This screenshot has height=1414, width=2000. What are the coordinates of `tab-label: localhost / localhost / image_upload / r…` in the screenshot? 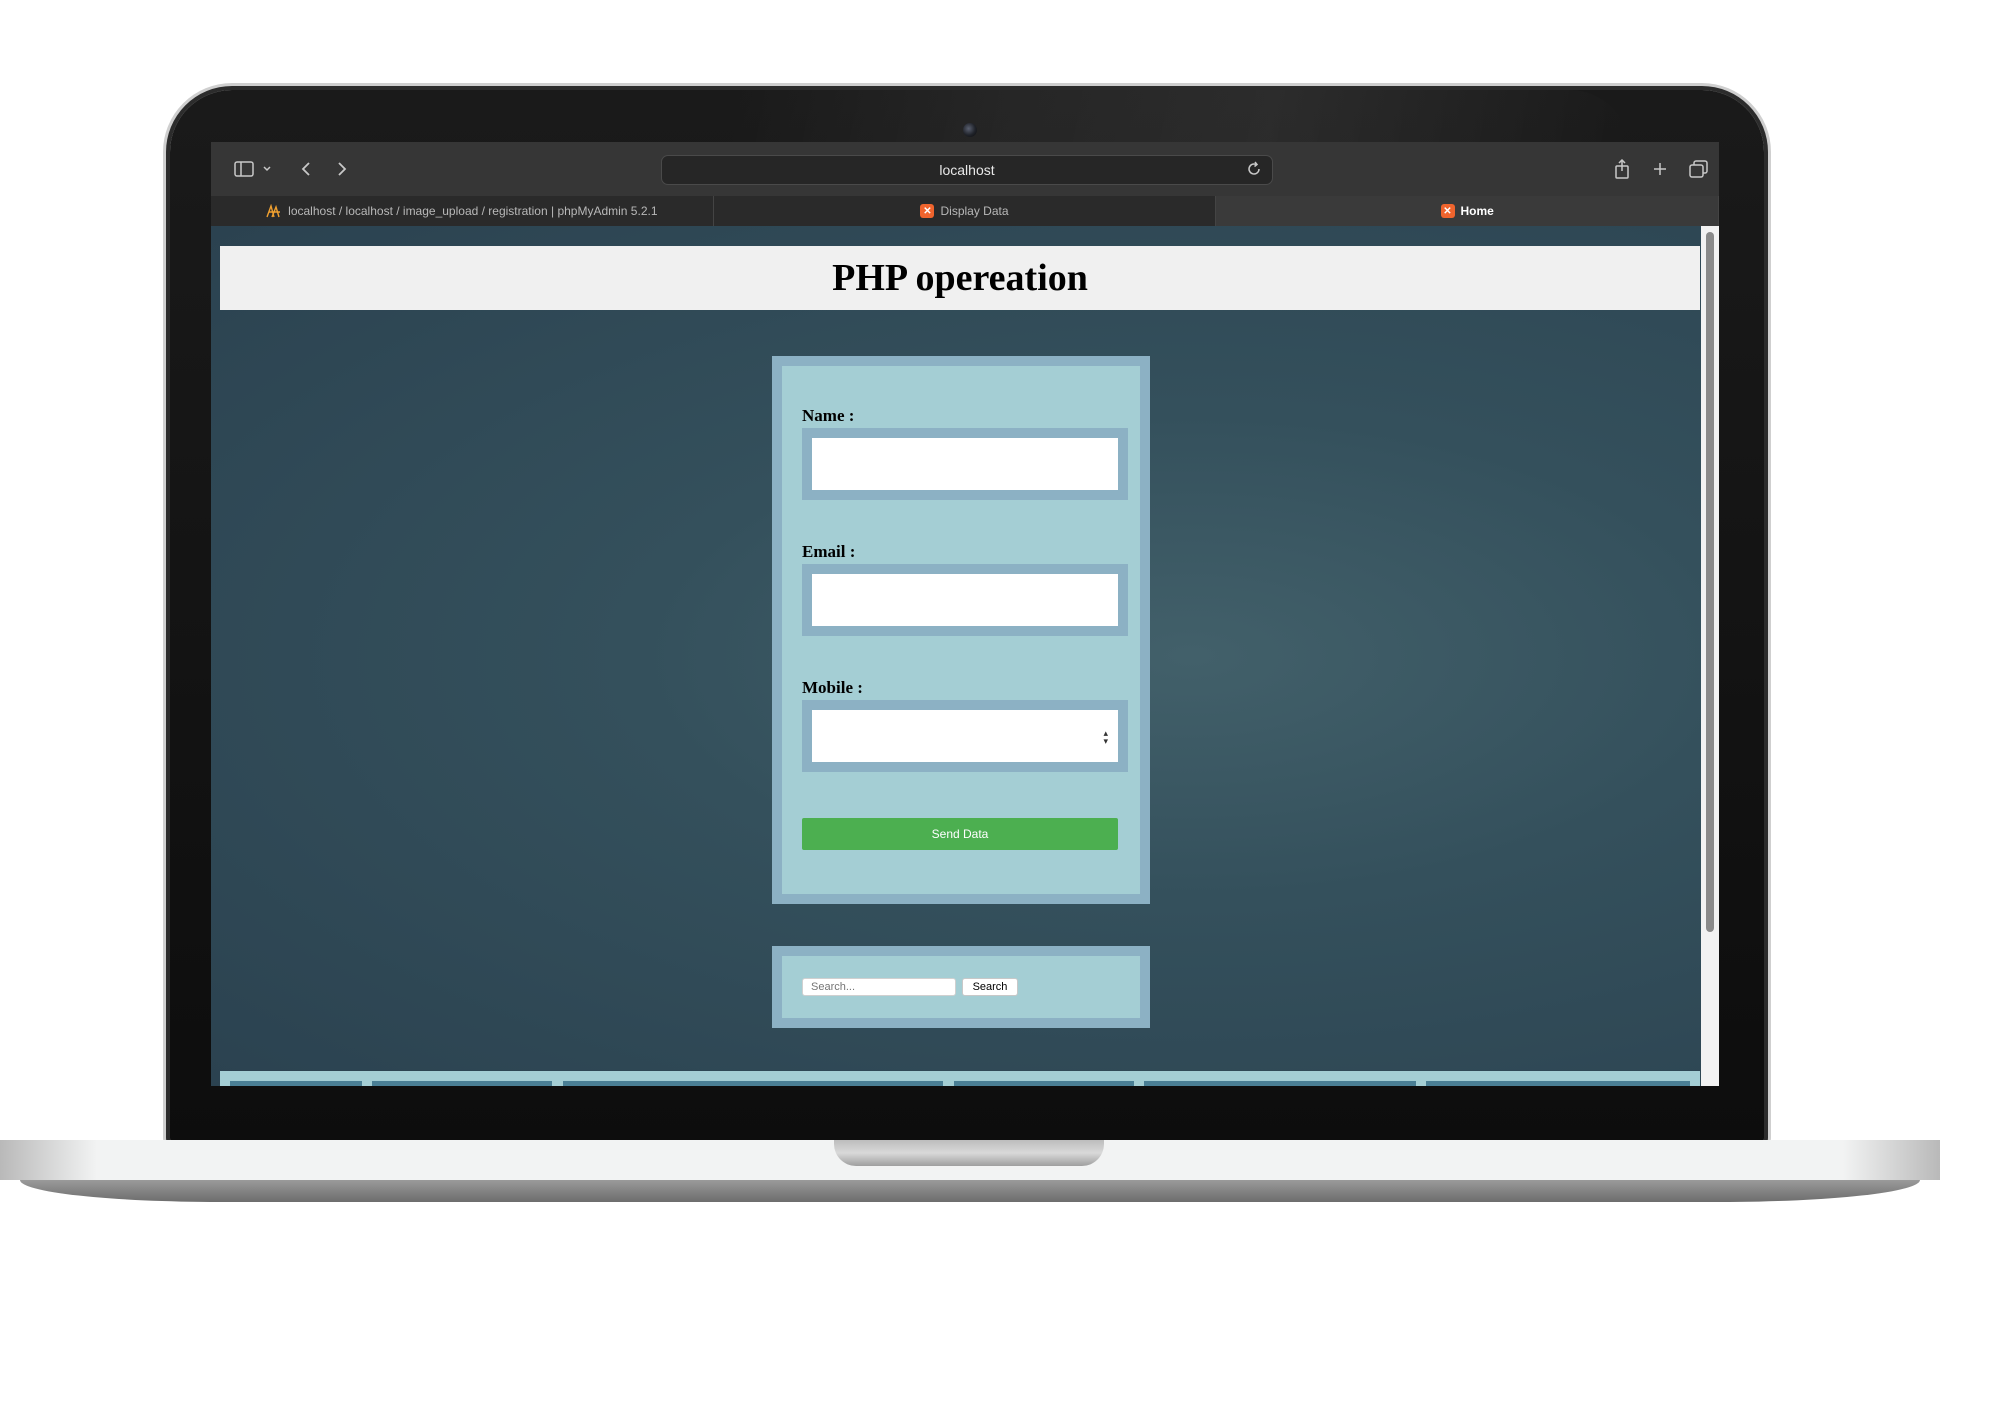 It's located at (473, 211).